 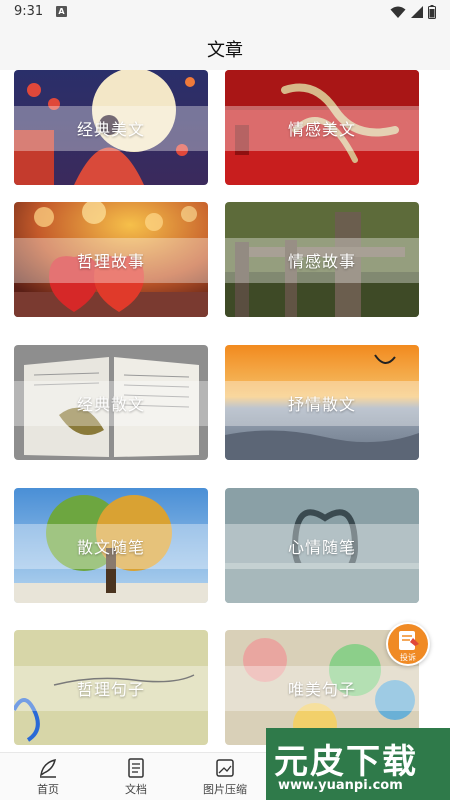 What do you see at coordinates (346, 762) in the screenshot?
I see `watermark-title: 元皮下载` at bounding box center [346, 762].